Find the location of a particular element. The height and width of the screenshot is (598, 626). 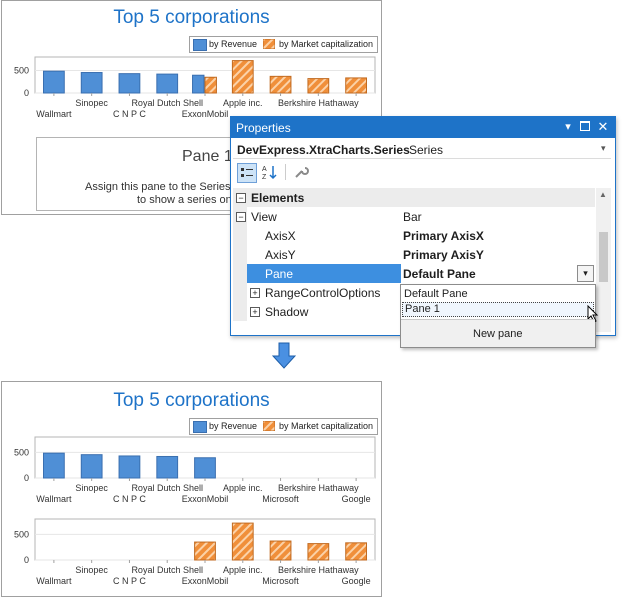

new-pane-button: New pane is located at coordinates (498, 333).